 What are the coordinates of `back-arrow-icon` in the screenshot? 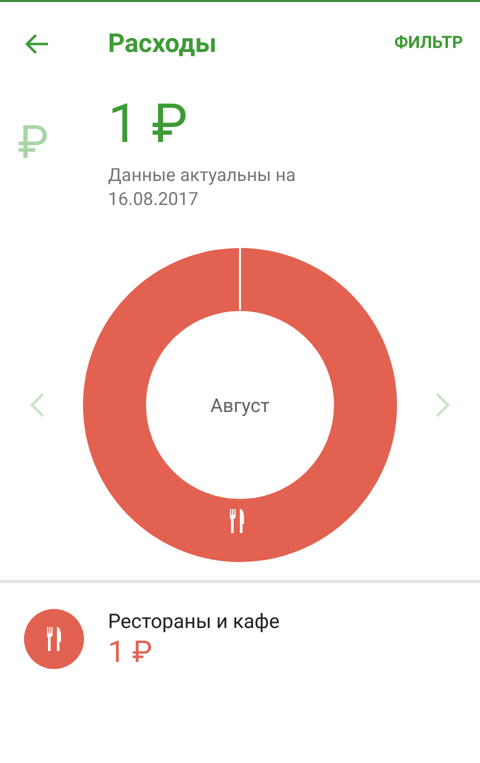 It's located at (37, 44).